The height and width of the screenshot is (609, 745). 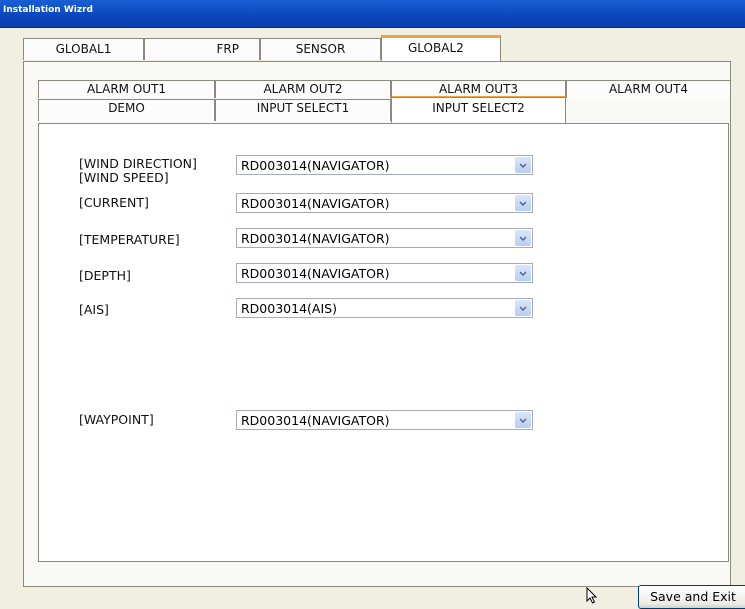 I want to click on ais-label: [AIS], so click(x=94, y=309).